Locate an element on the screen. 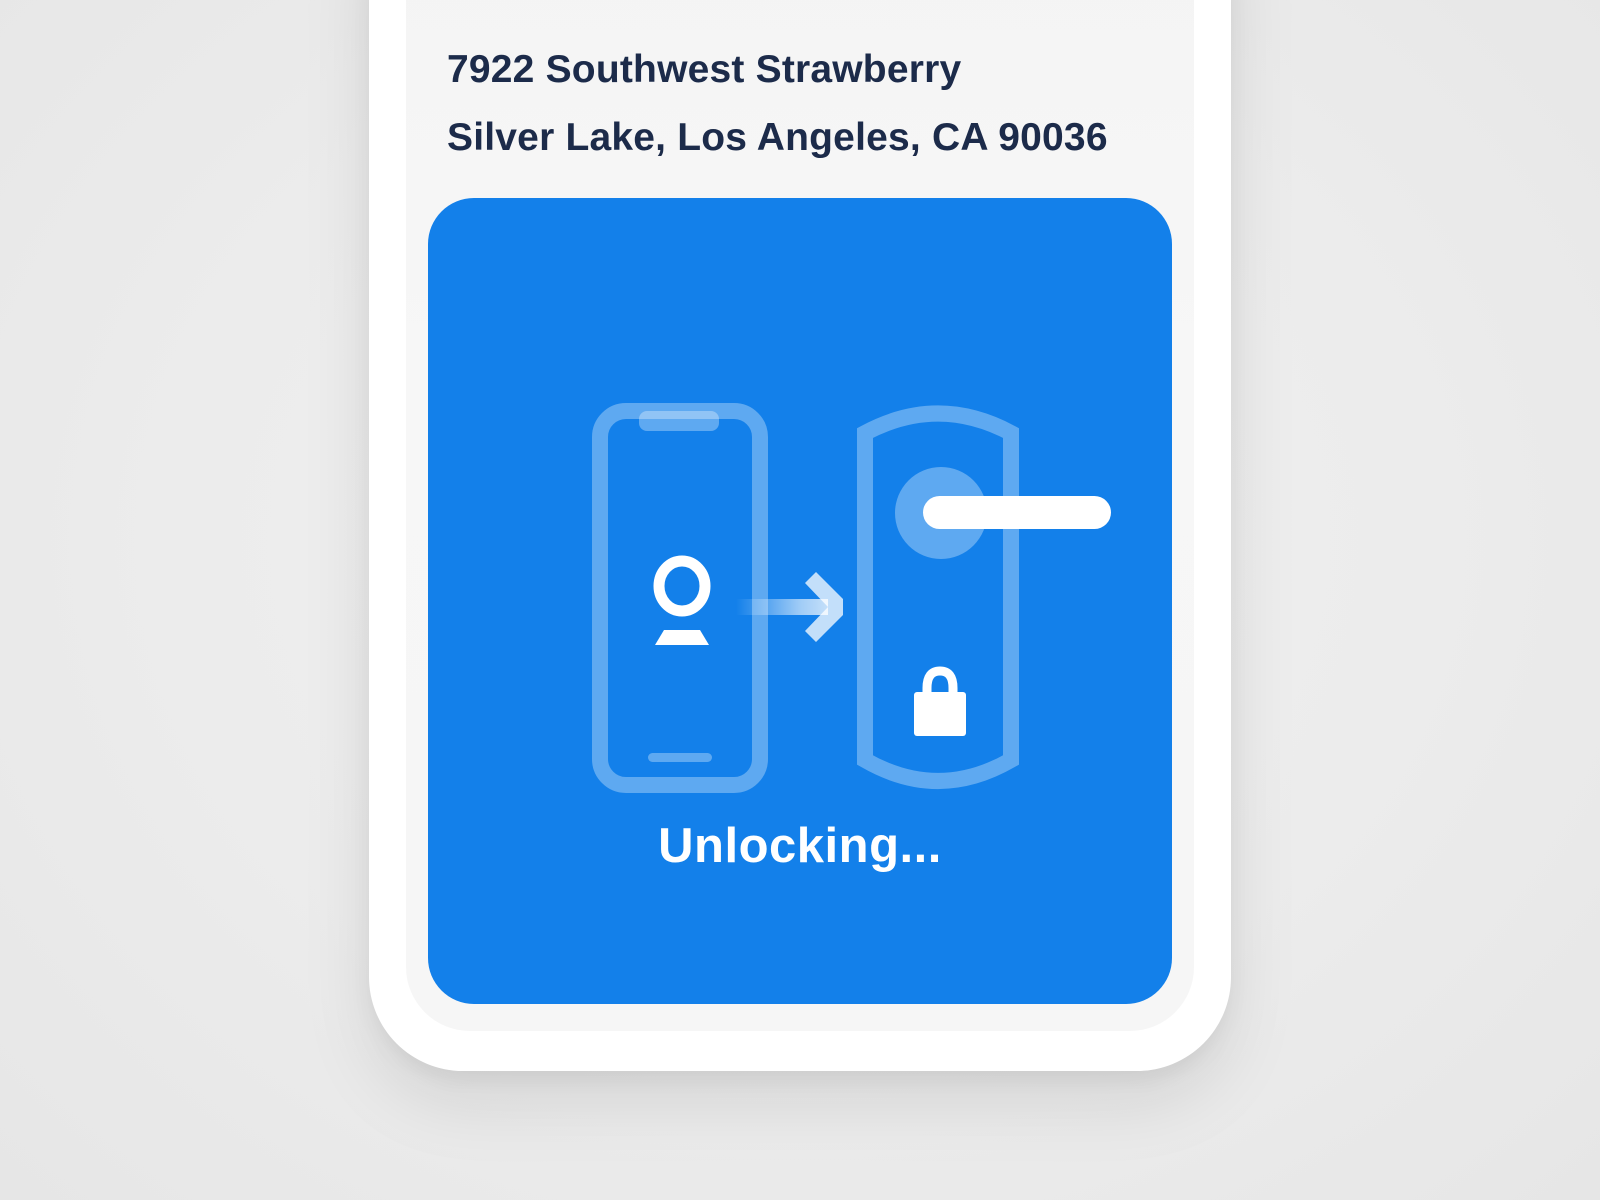  address-line-1: 7922 Southwest Strawberry is located at coordinates (704, 69).